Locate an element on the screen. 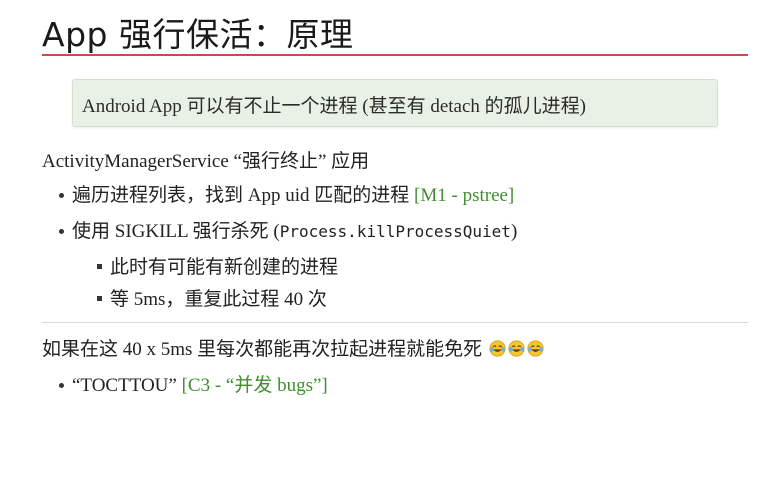 The height and width of the screenshot is (477, 761). list-item-text: ) is located at coordinates (514, 231).